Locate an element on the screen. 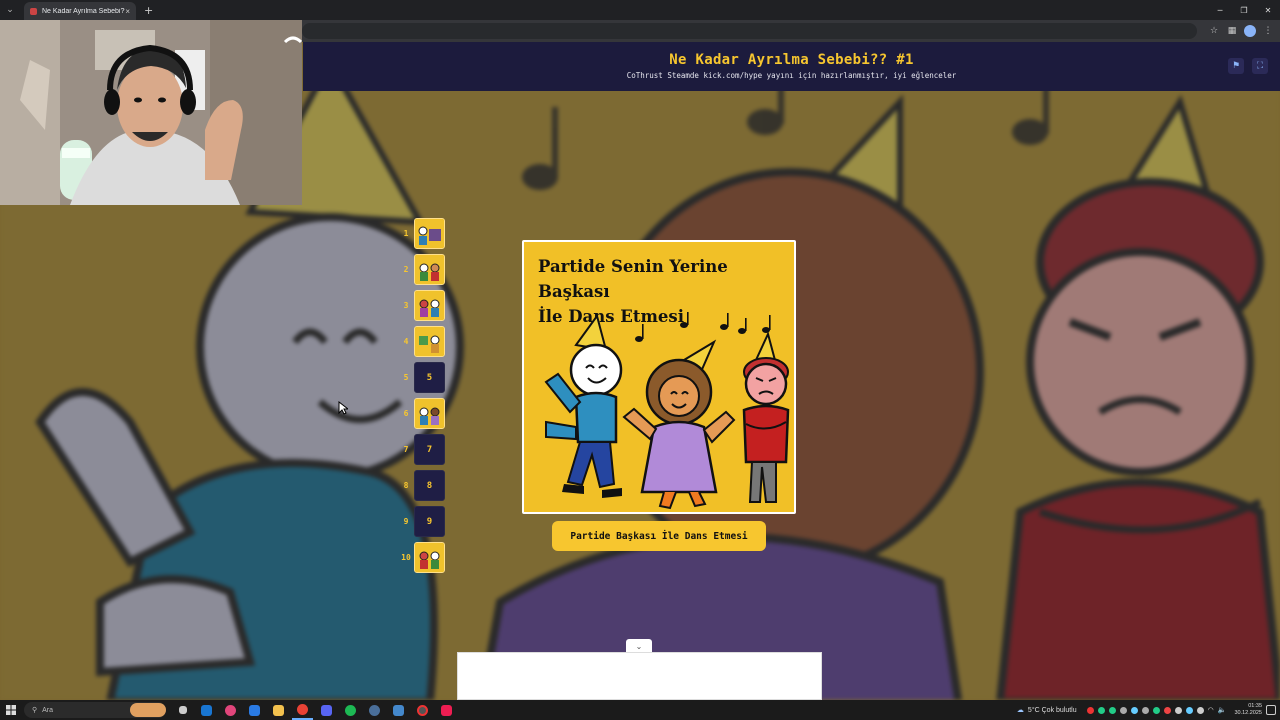 The height and width of the screenshot is (720, 1280). weather-text: 5°C Çok bulutlu is located at coordinates (1052, 710).